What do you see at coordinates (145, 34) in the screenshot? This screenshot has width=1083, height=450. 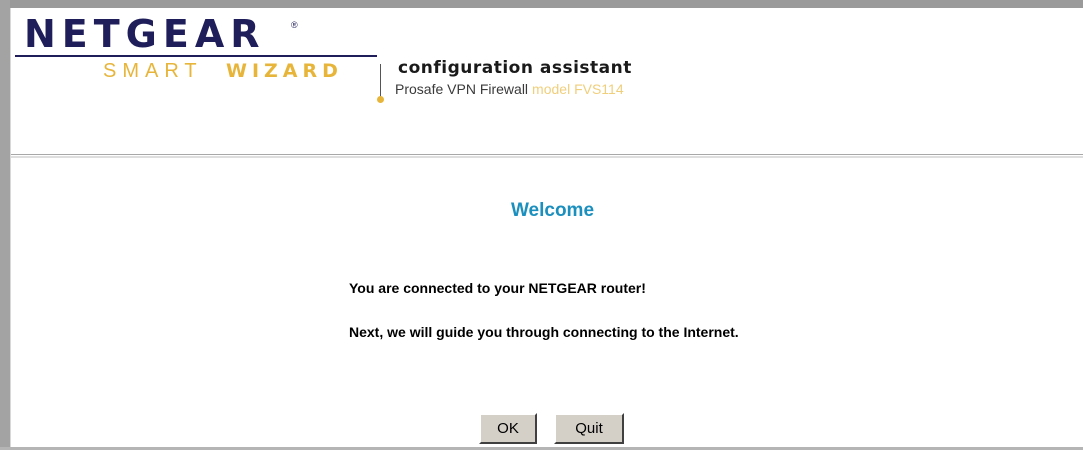 I see `netgear-logo: NETGEAR` at bounding box center [145, 34].